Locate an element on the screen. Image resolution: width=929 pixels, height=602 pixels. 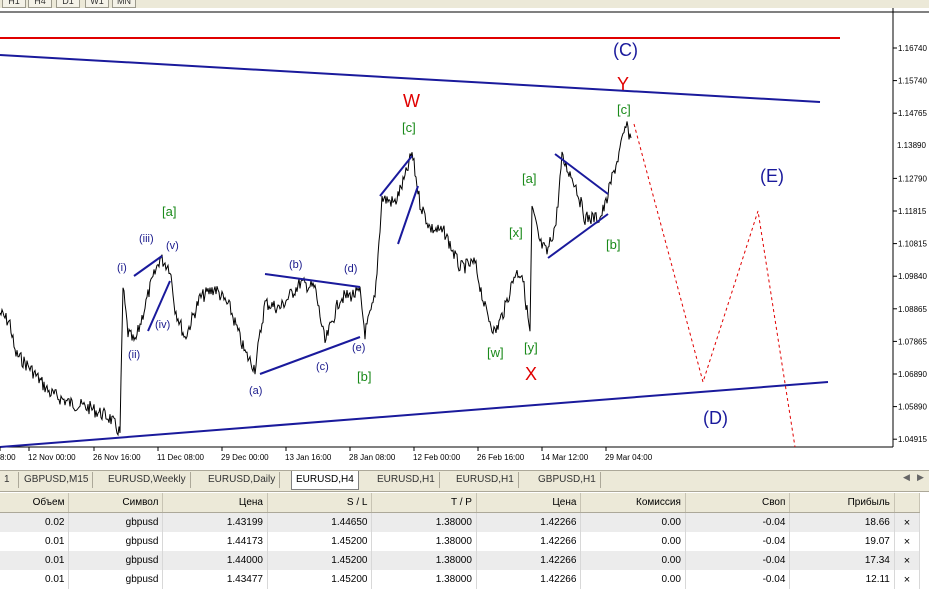
price-tick-label: 1.12790 is located at coordinates (912, 178).